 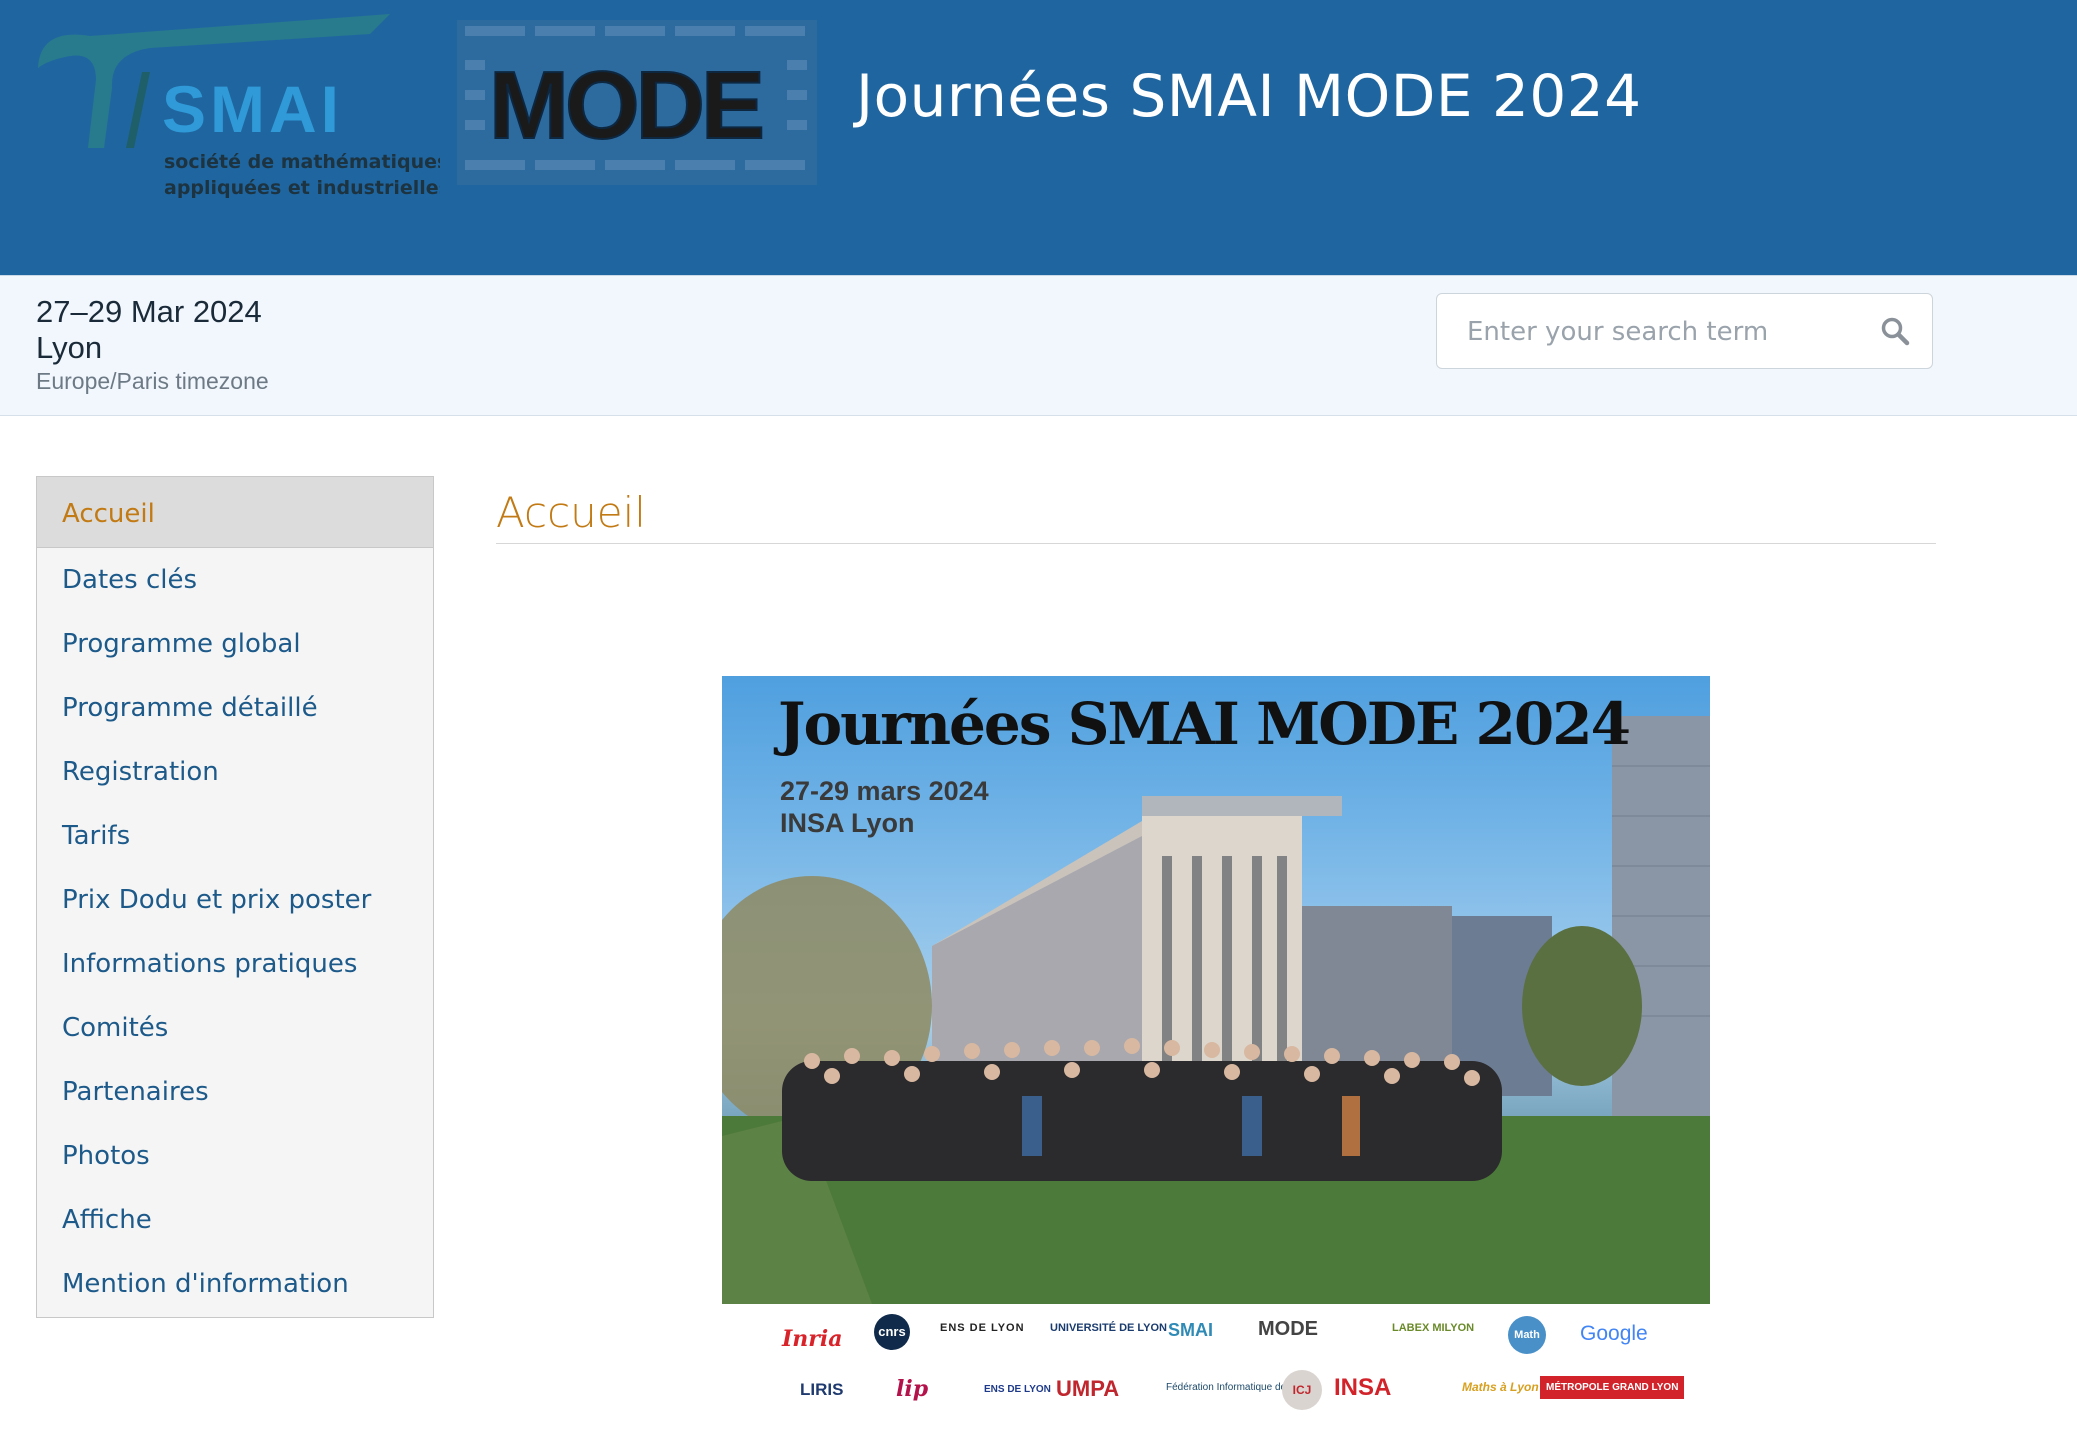 What do you see at coordinates (69, 347) in the screenshot?
I see `event-location: Lyon` at bounding box center [69, 347].